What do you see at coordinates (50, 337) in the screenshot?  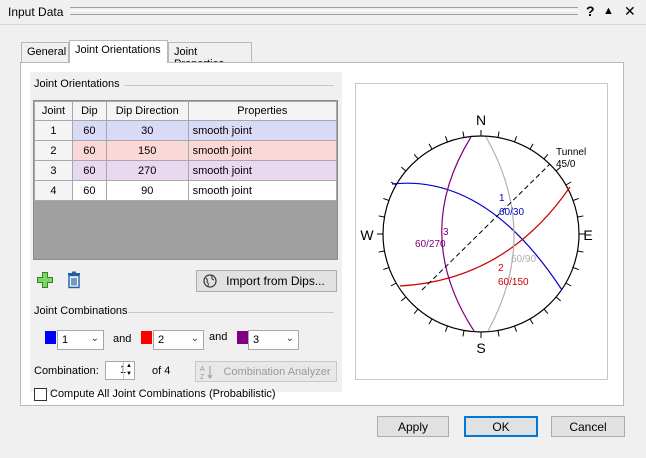 I see `joint1-color-swatch` at bounding box center [50, 337].